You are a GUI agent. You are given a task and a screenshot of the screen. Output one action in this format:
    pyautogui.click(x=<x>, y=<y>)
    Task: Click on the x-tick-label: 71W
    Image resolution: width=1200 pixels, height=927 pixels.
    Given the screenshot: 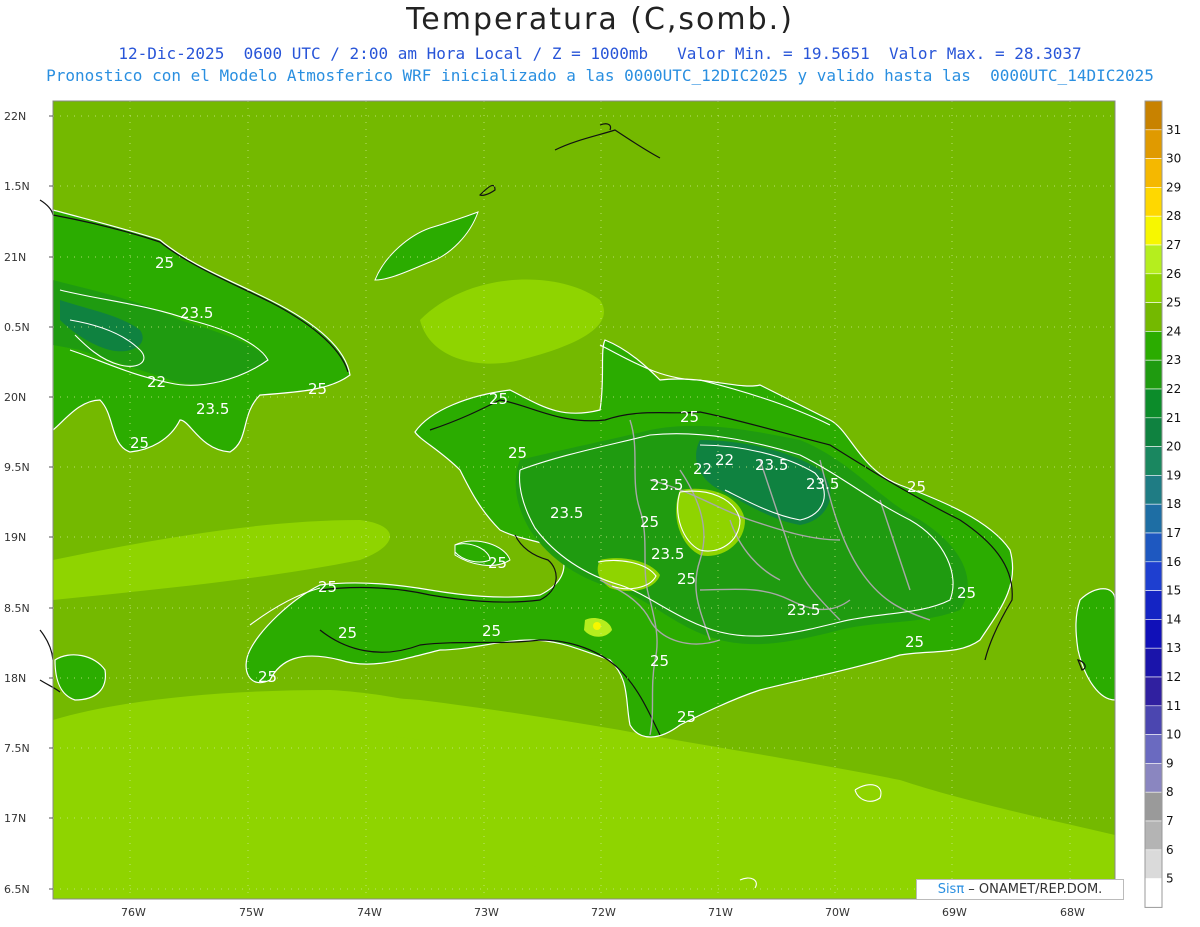 What is the action you would take?
    pyautogui.click(x=720, y=912)
    